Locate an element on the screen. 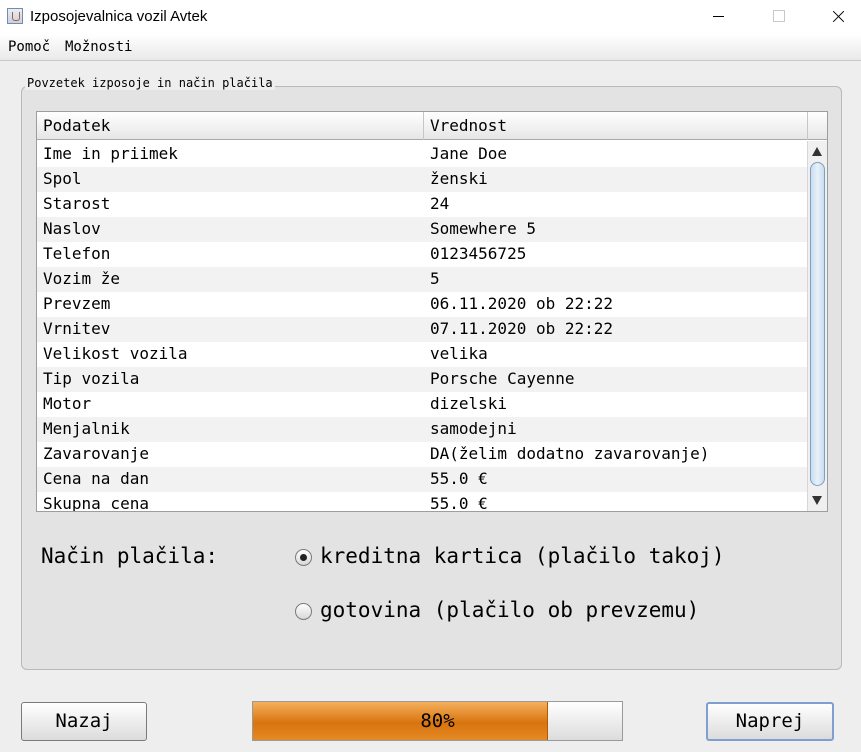  table-cell-value: samodejni is located at coordinates (473, 428).